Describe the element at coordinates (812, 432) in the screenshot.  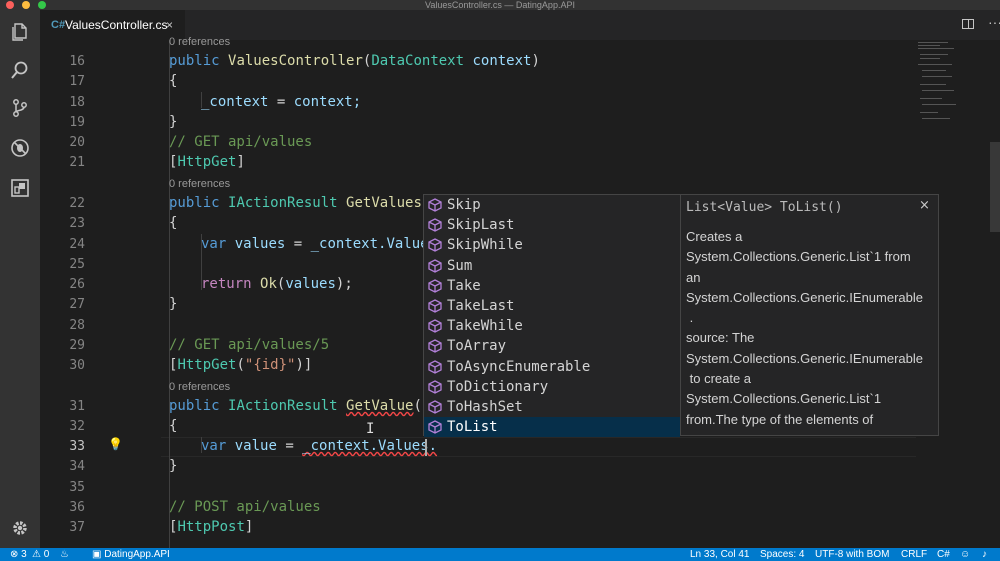
I see `doc-line: source.` at that location.